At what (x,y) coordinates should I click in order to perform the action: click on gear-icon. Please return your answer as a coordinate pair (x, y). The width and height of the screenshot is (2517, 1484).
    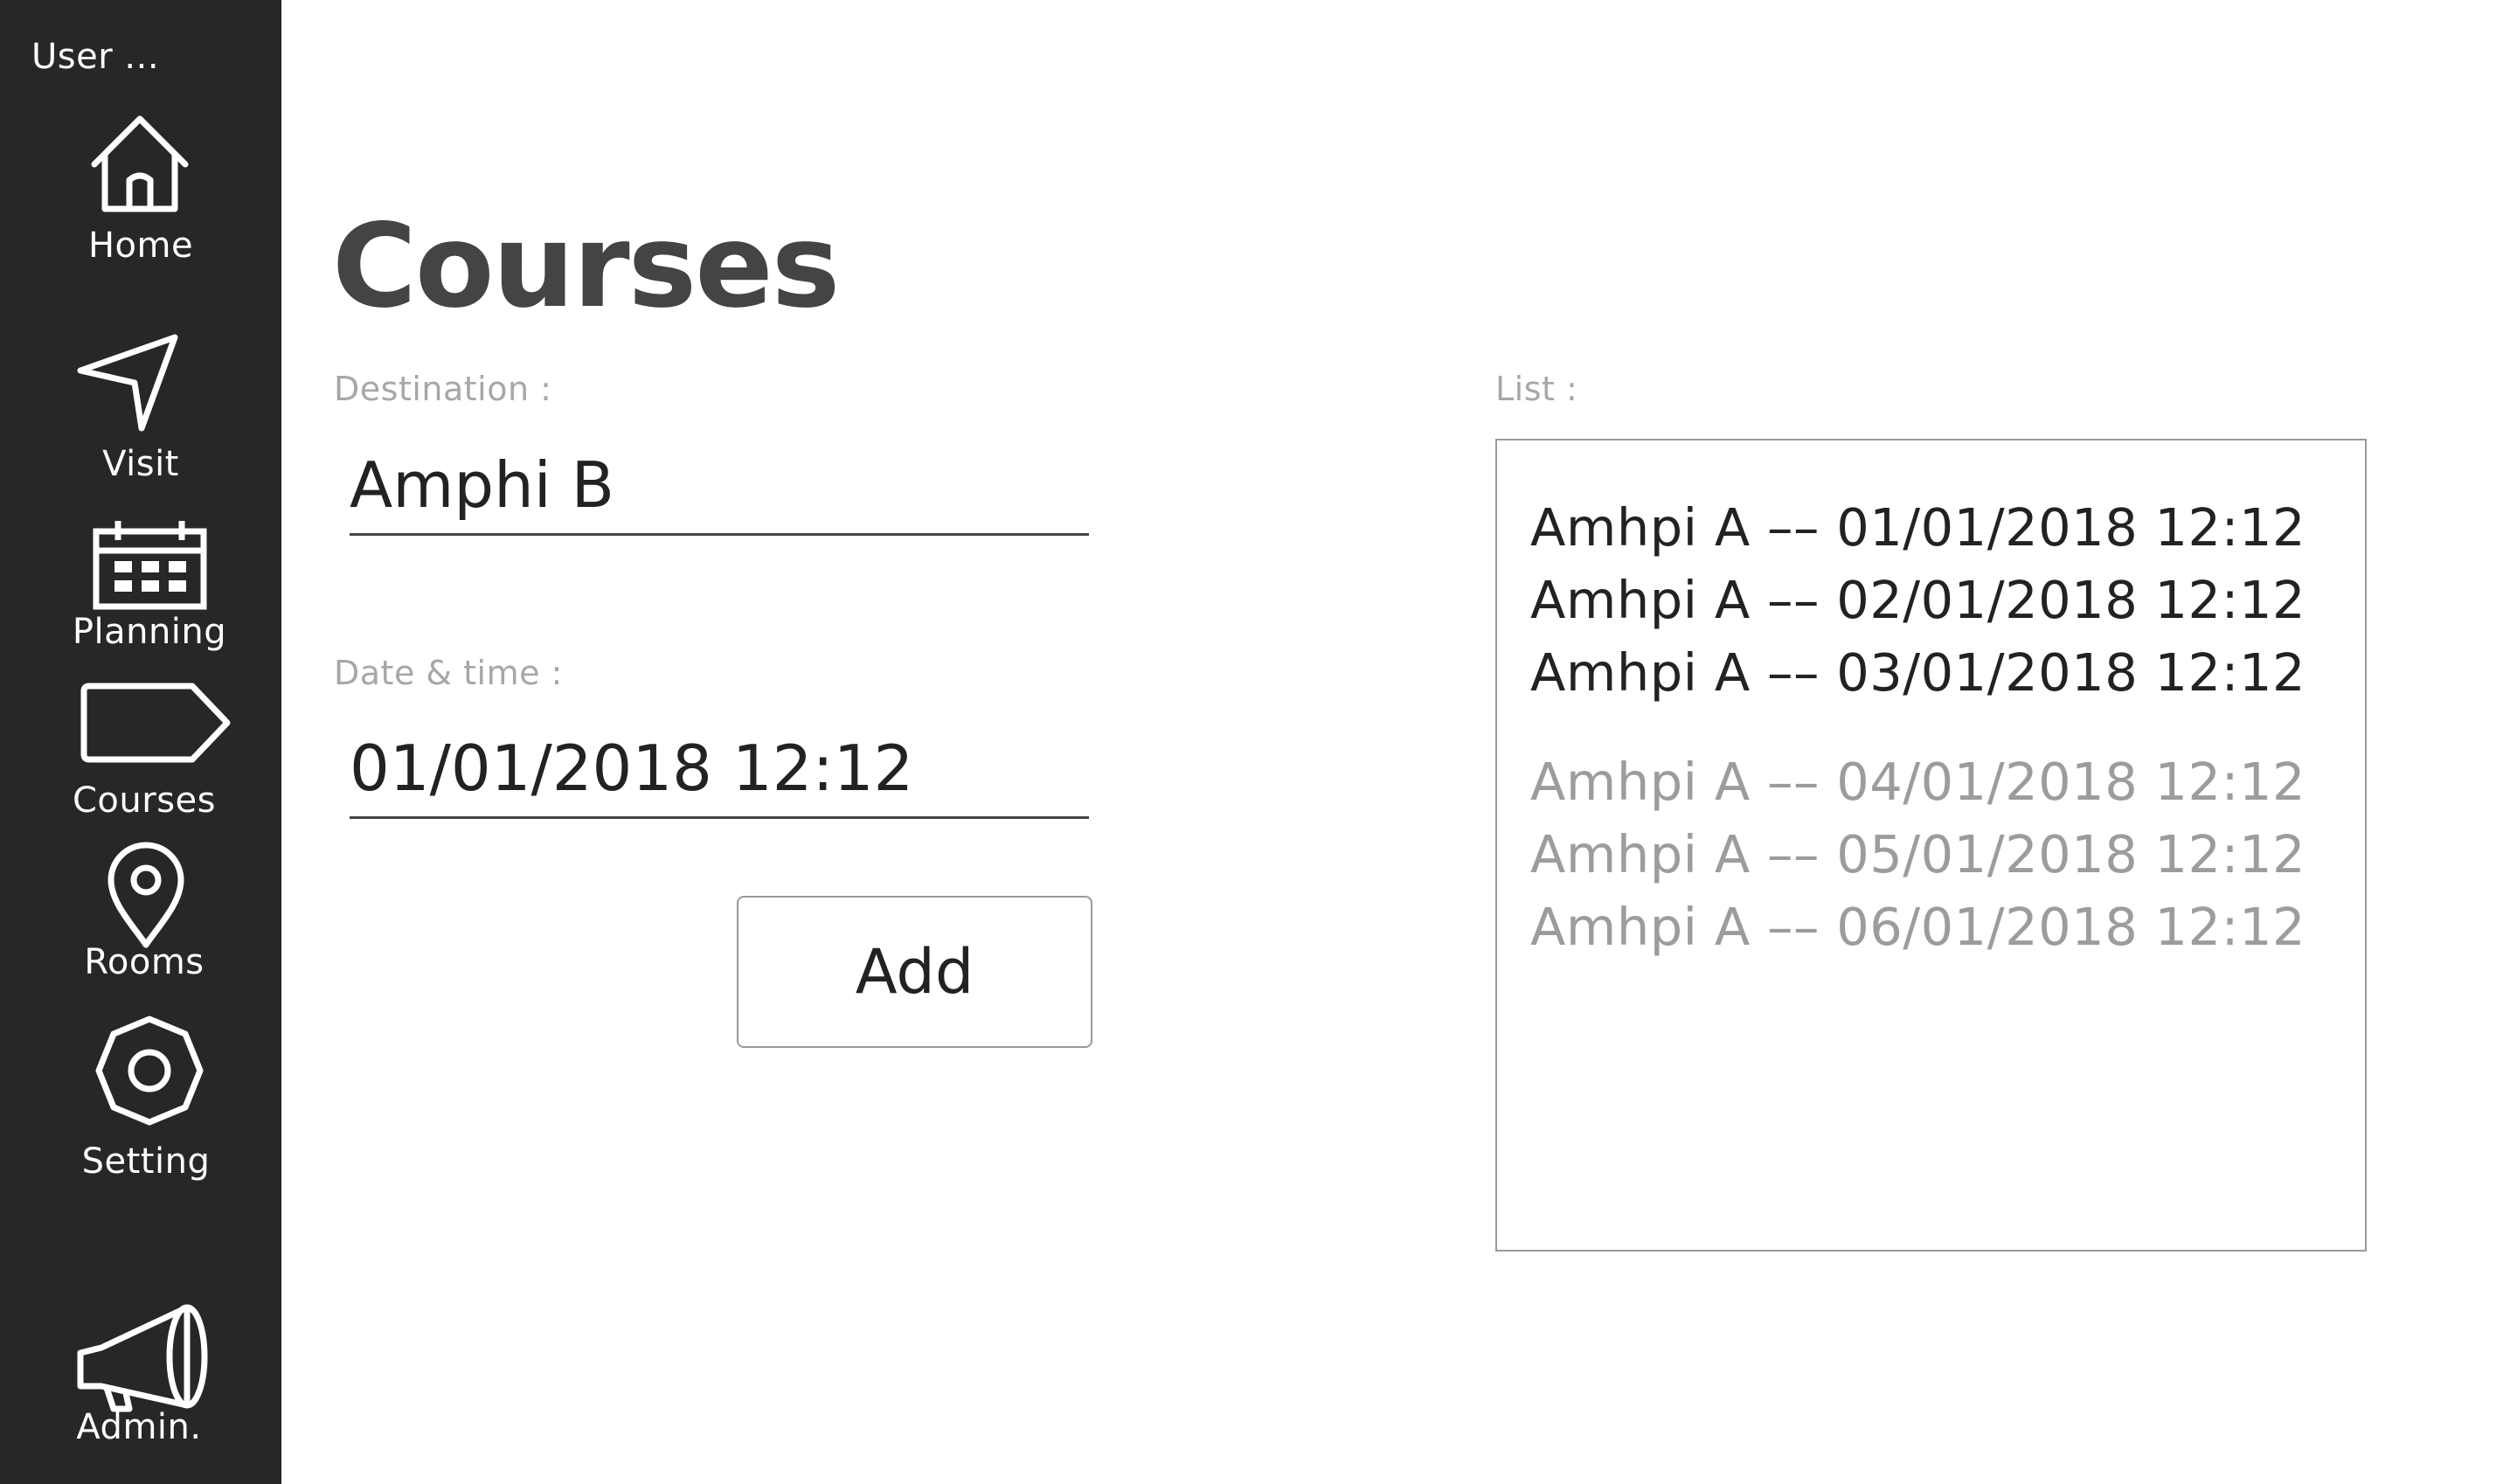
    Looking at the image, I should click on (149, 1071).